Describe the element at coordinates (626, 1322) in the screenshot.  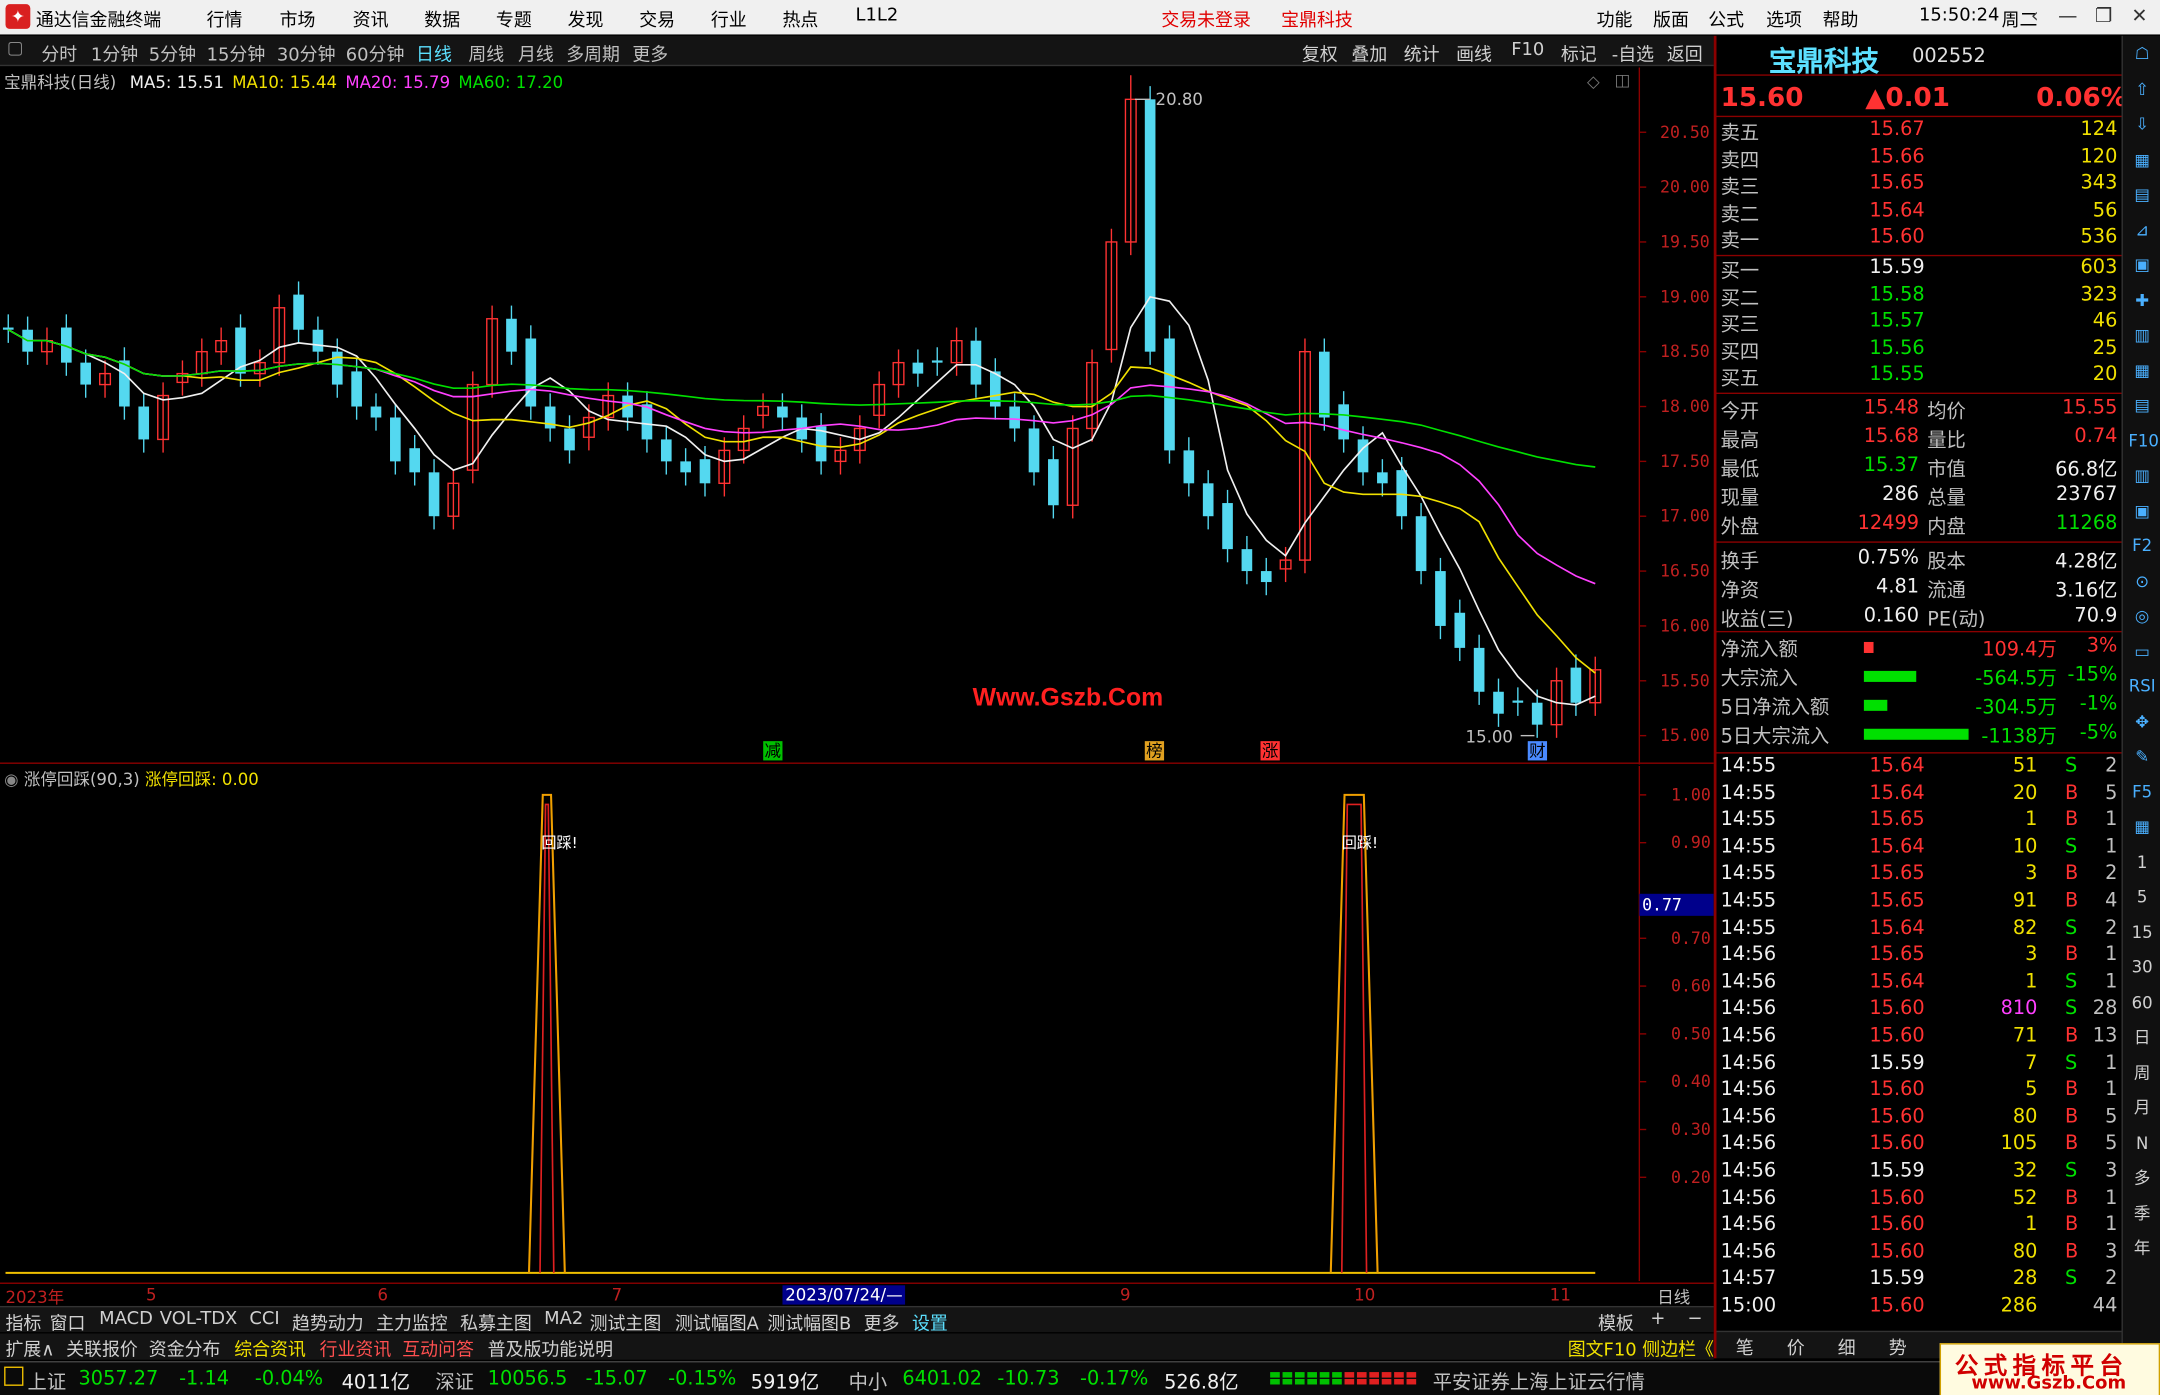
I see `indicator-tab: 测试主图` at that location.